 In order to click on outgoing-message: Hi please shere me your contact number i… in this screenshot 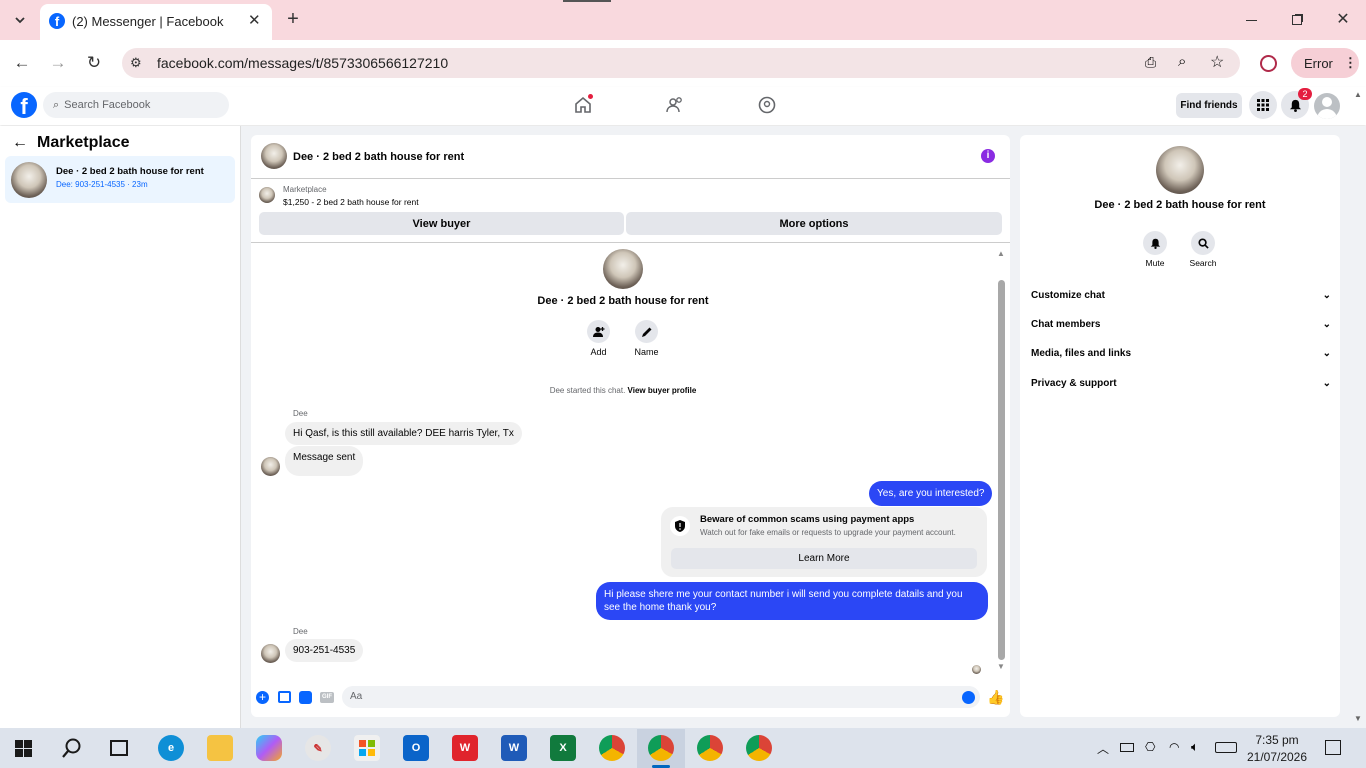, I will do `click(792, 601)`.